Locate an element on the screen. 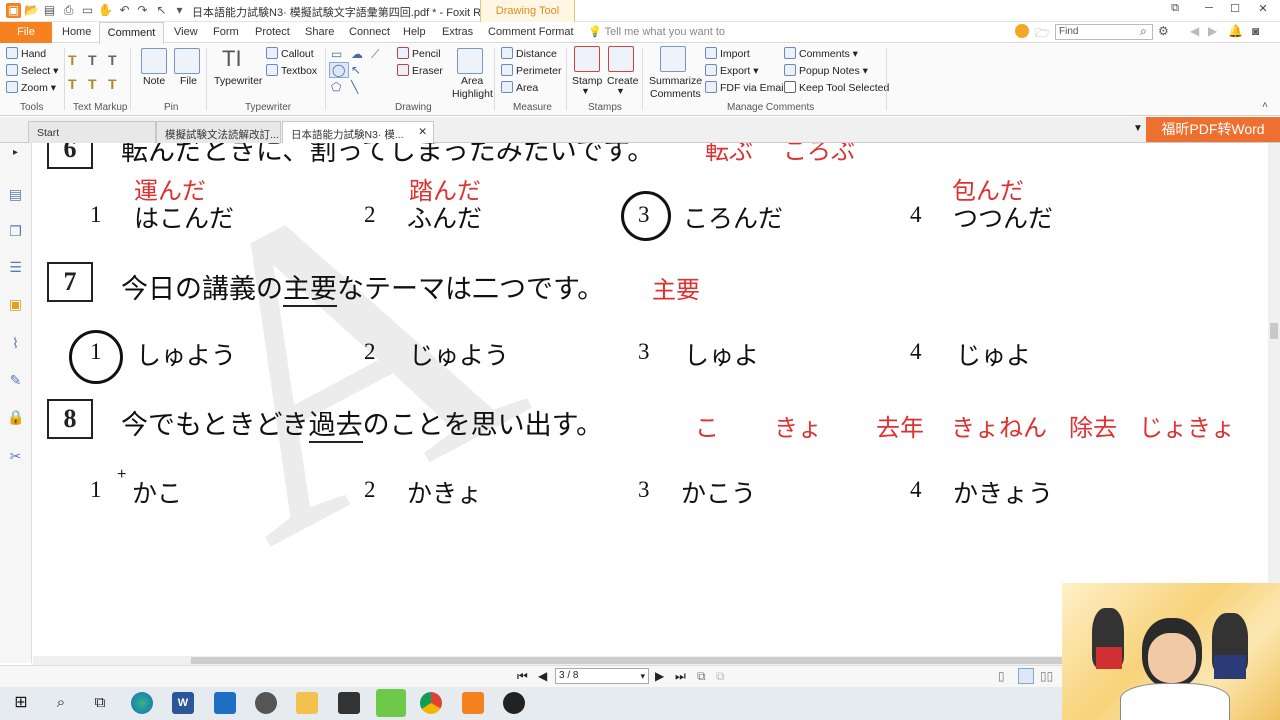  customize-icon: ▾ is located at coordinates (179, 10).